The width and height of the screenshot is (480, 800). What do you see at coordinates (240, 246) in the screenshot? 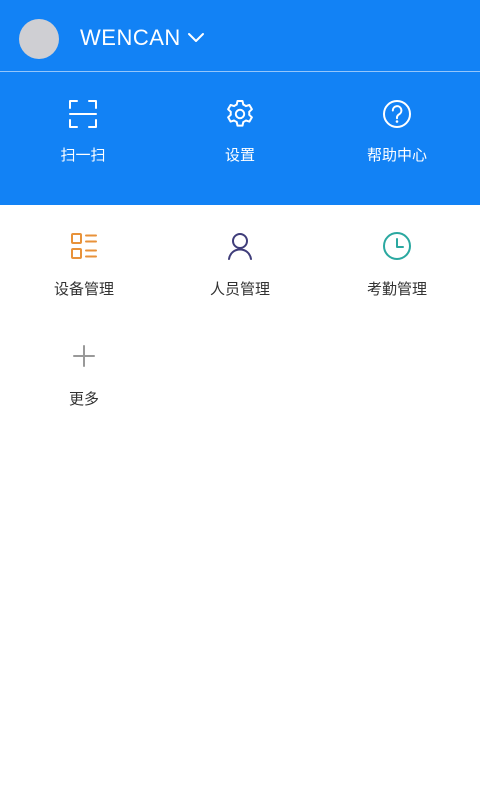
I see `person-icon` at bounding box center [240, 246].